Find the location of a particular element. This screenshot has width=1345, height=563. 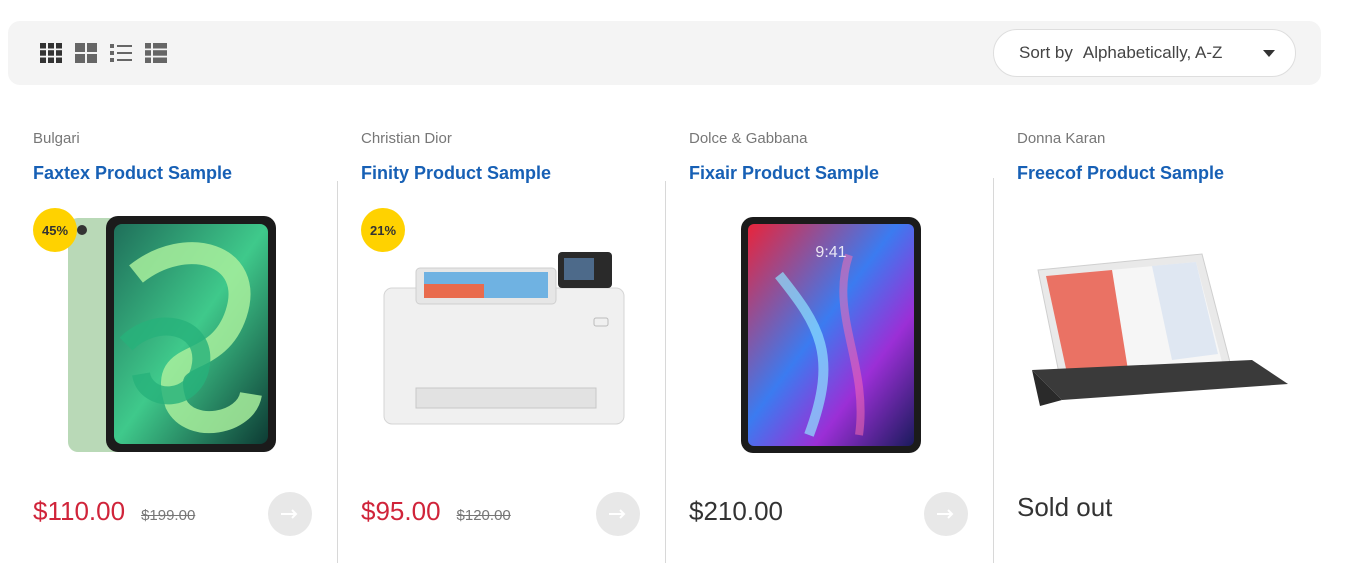

product-brand: Christian Dior is located at coordinates (406, 138).